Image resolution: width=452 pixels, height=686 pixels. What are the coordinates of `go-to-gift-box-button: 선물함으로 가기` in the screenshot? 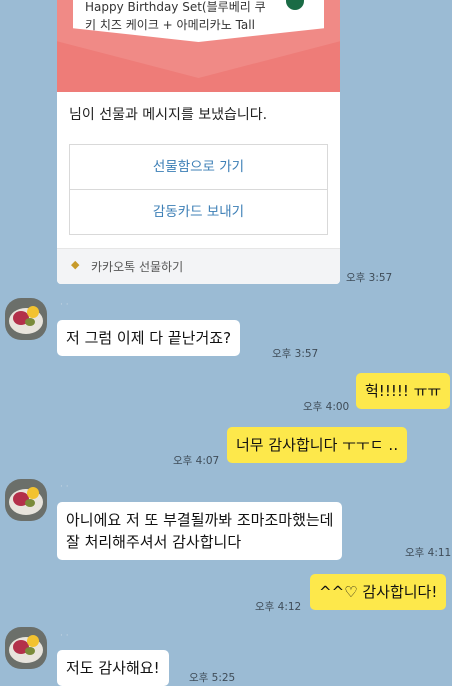 It's located at (198, 167).